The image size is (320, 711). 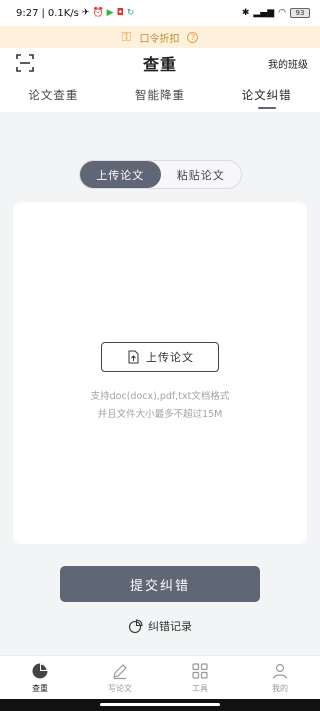 What do you see at coordinates (160, 584) in the screenshot?
I see `submit-correction-button: 提交纠错` at bounding box center [160, 584].